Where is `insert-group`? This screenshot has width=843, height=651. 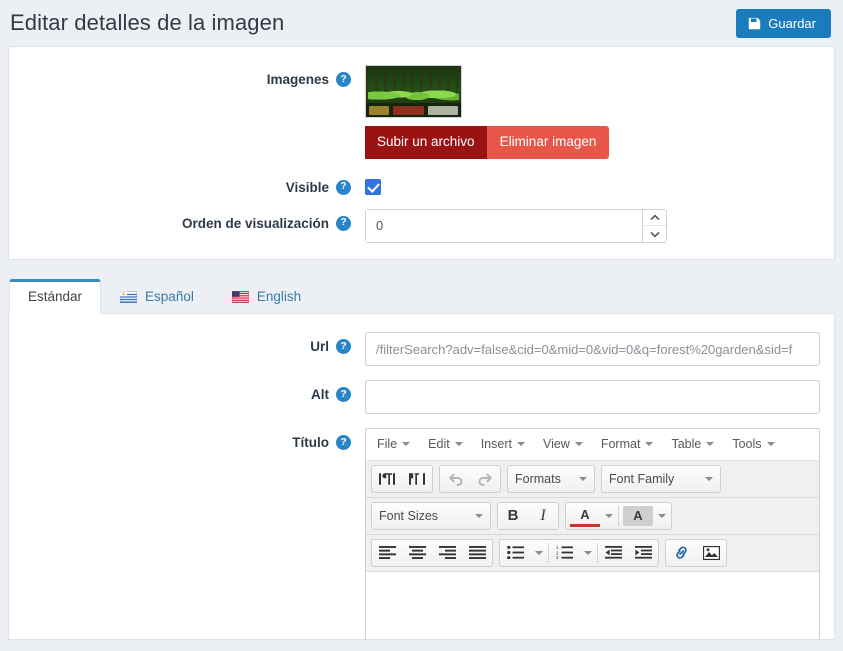 insert-group is located at coordinates (696, 552).